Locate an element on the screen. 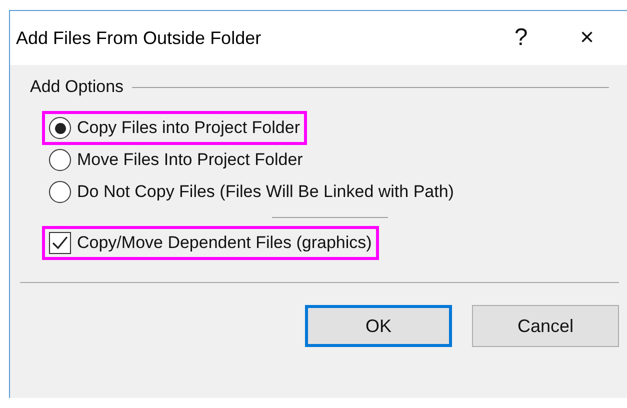 The width and height of the screenshot is (627, 408). checkbox is located at coordinates (60, 243).